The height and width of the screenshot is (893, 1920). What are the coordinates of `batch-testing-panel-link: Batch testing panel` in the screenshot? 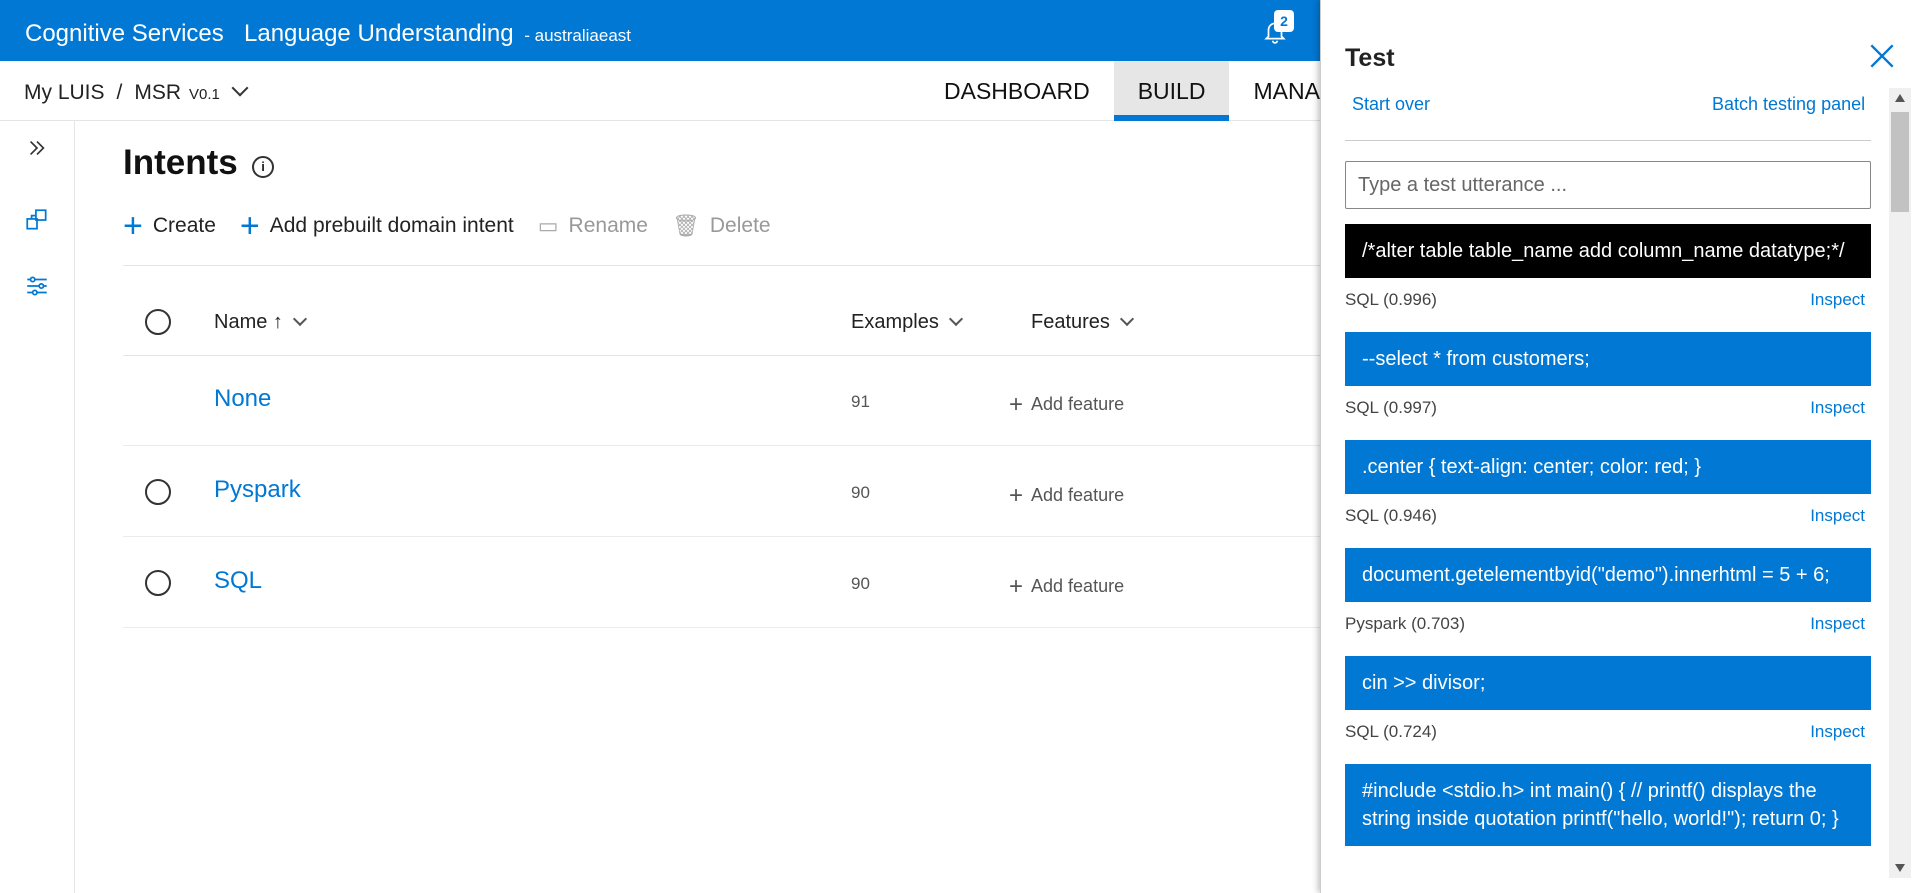 It's located at (1788, 104).